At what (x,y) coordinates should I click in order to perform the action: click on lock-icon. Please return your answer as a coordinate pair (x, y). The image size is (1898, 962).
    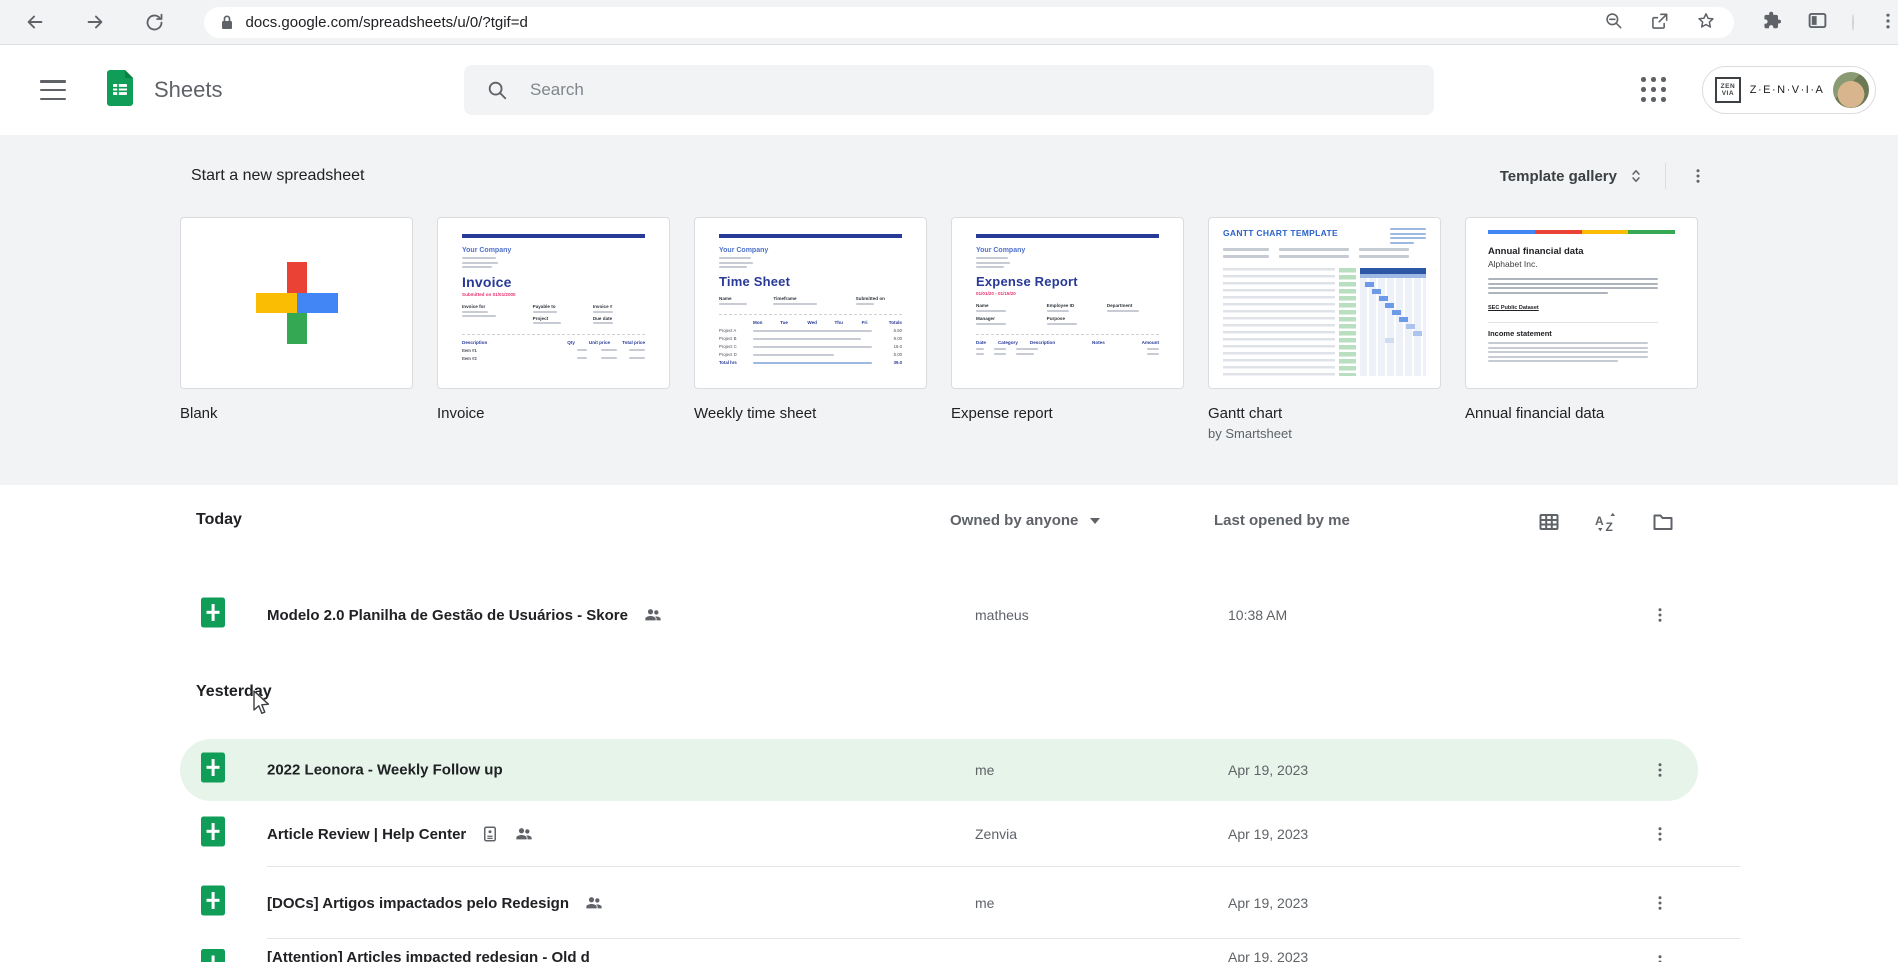
    Looking at the image, I should click on (226, 22).